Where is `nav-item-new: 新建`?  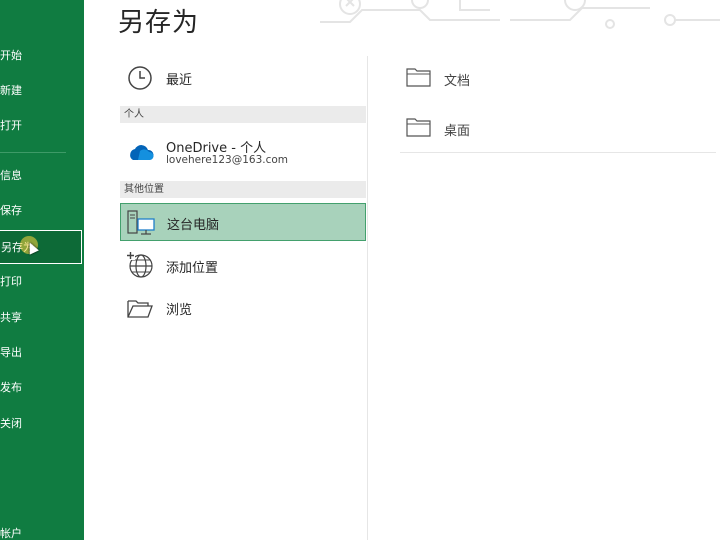
nav-item-new: 新建 is located at coordinates (42, 91).